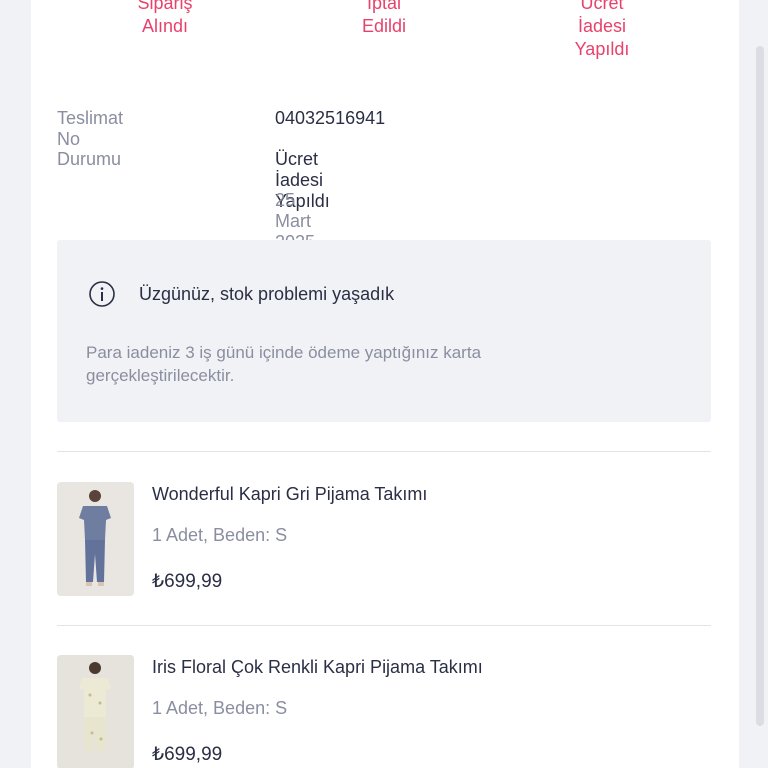 The height and width of the screenshot is (768, 768). I want to click on step-order-received: Sipariş Alındı, so click(165, 19).